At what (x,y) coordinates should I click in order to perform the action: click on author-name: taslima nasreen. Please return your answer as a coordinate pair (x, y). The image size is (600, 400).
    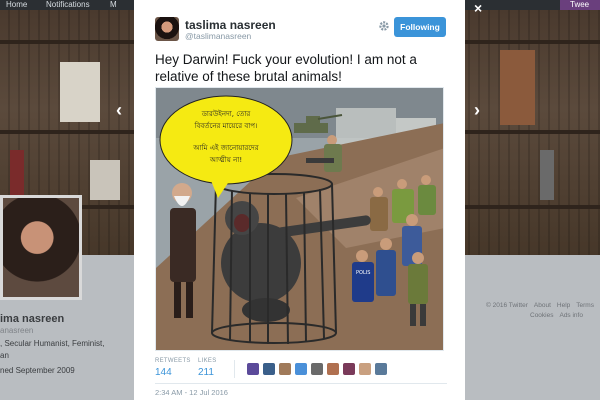
    Looking at the image, I should click on (230, 25).